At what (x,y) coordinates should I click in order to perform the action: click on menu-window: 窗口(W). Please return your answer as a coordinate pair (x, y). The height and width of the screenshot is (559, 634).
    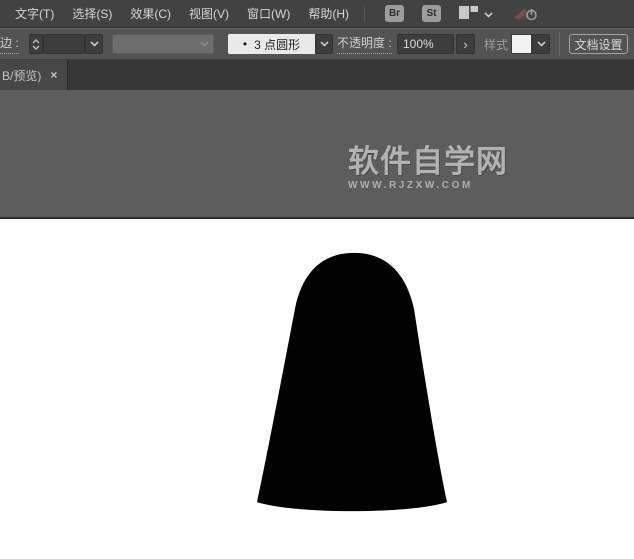
    Looking at the image, I should click on (268, 13).